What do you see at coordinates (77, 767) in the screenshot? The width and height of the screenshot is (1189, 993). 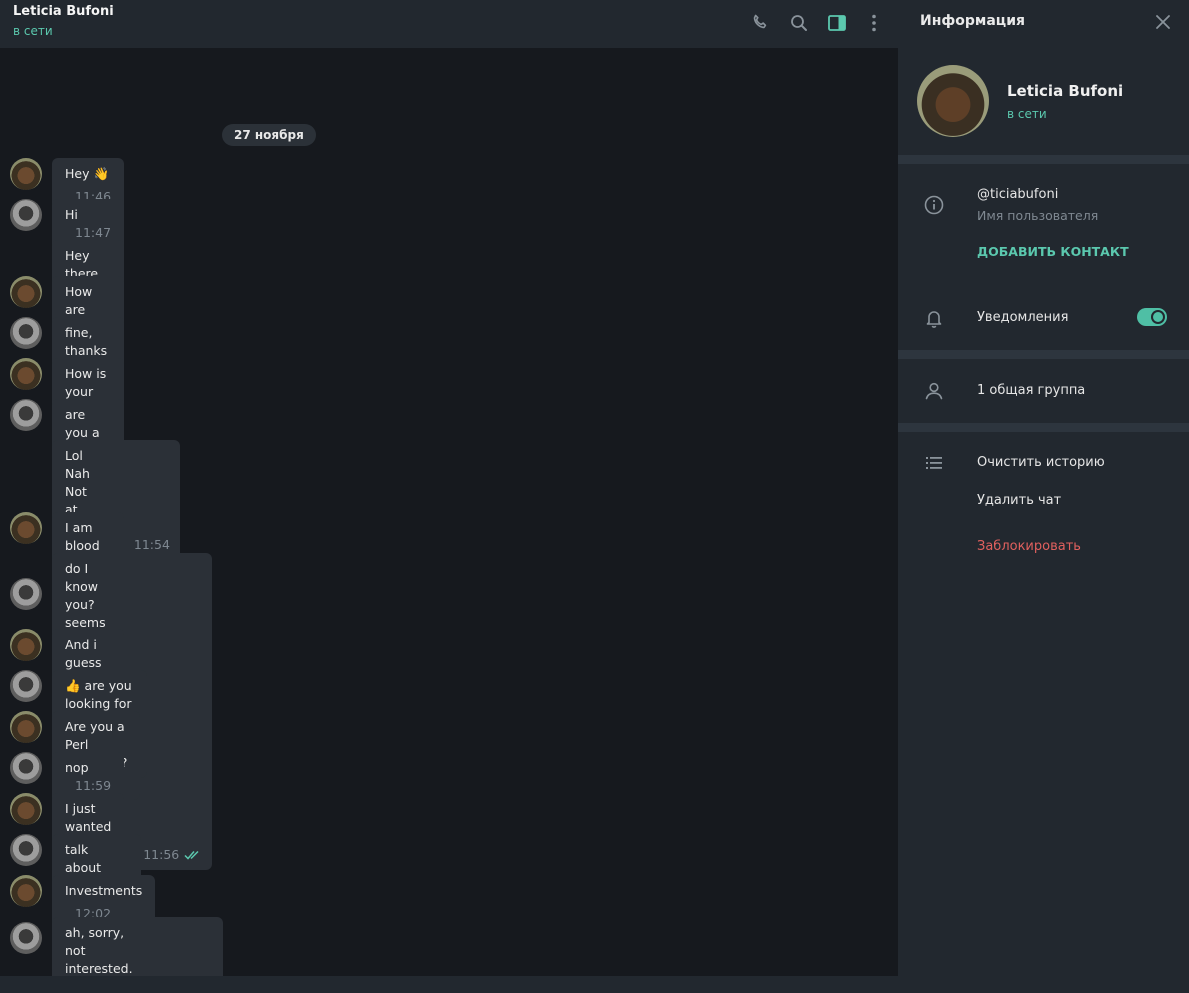 I see `message-text: nop` at bounding box center [77, 767].